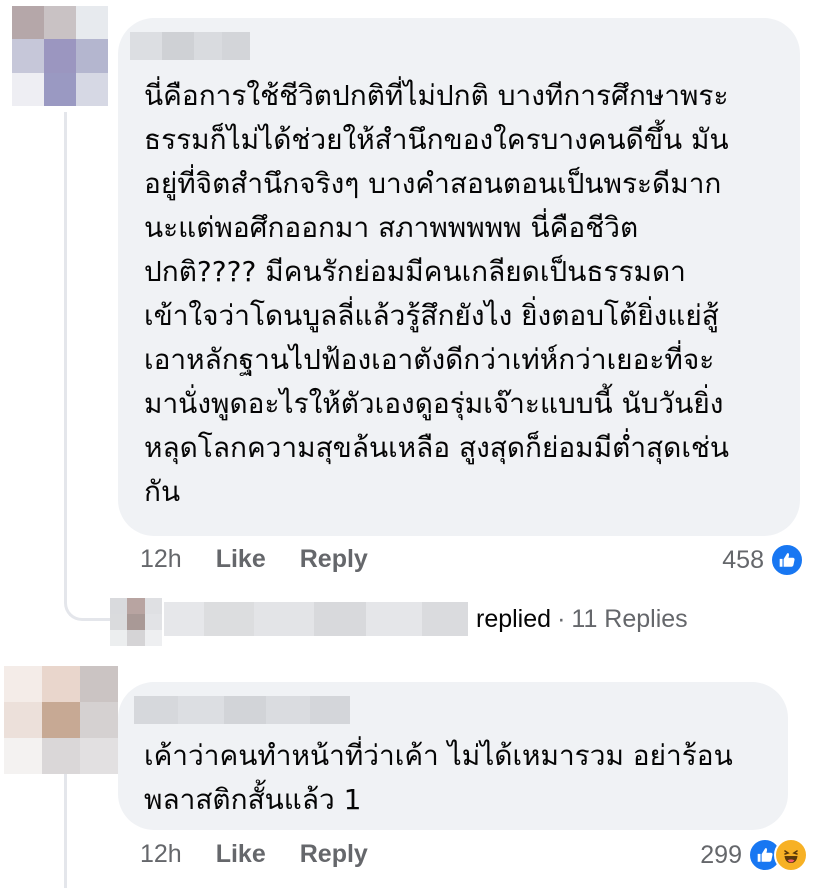  Describe the element at coordinates (316, 619) in the screenshot. I see `replier-name-blurred` at that location.